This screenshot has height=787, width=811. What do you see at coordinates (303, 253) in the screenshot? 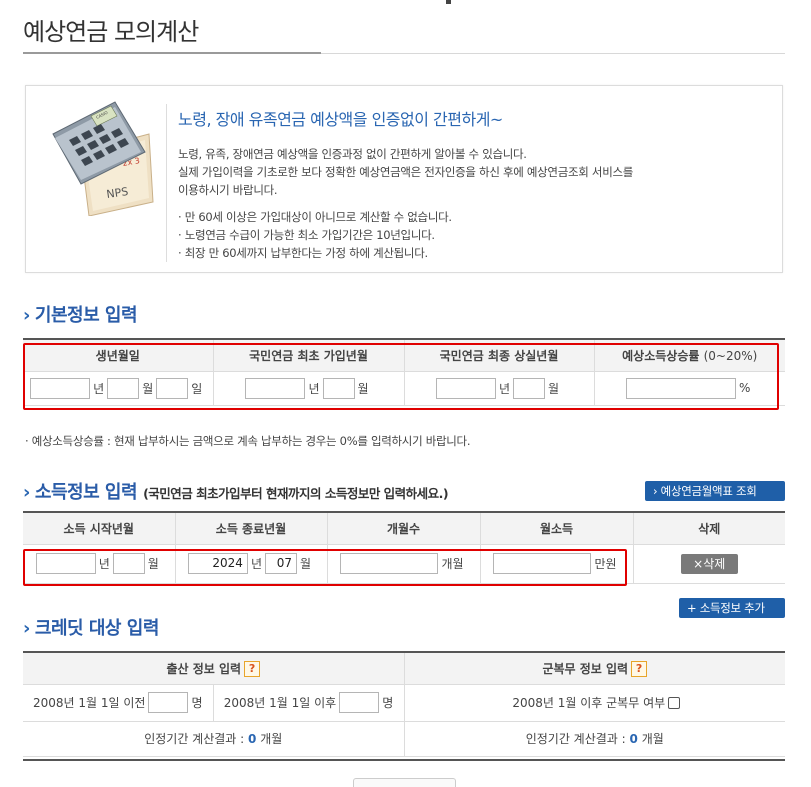
I see `intro-bullet-3: · 최장 만 60세까지 납부한다는 가정 하에 계산됩니다.` at bounding box center [303, 253].